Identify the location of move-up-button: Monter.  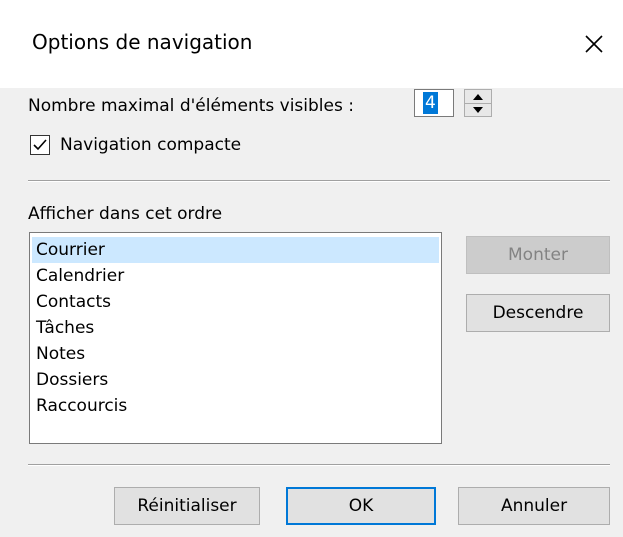
(538, 255).